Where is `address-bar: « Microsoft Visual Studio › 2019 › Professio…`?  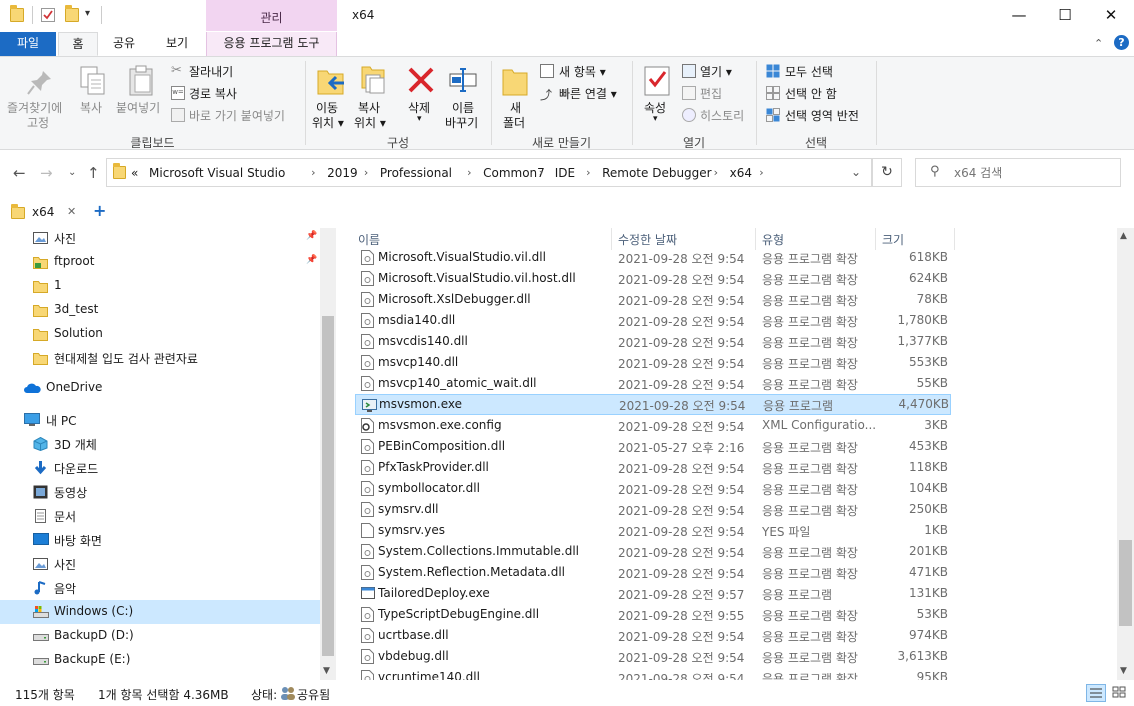 address-bar: « Microsoft Visual Studio › 2019 › Professio… is located at coordinates (489, 172).